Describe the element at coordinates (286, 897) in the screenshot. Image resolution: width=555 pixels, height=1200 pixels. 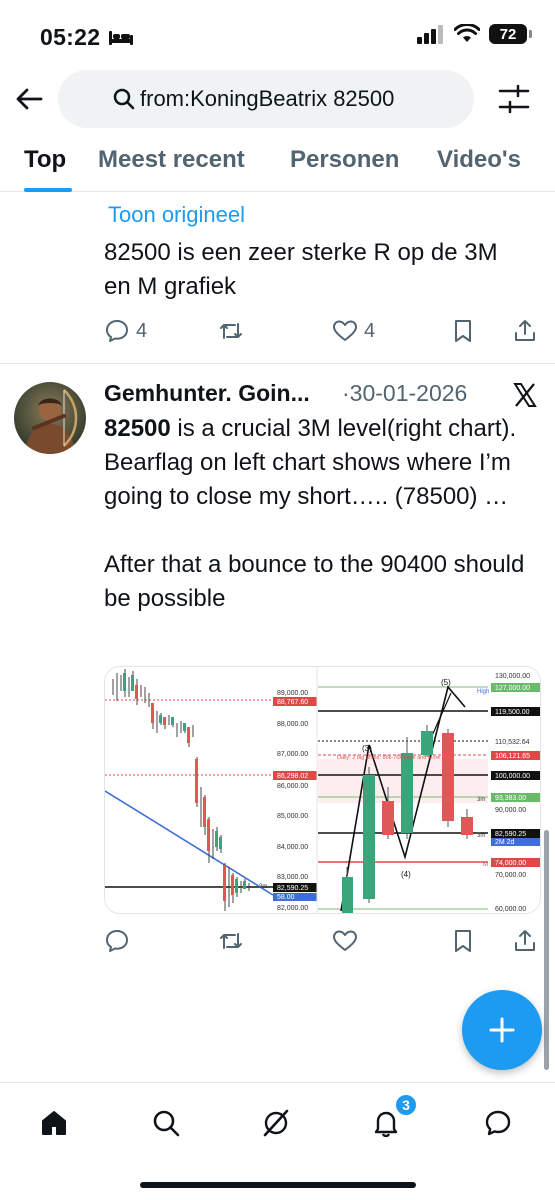
I see `chart-label: 58.00` at that location.